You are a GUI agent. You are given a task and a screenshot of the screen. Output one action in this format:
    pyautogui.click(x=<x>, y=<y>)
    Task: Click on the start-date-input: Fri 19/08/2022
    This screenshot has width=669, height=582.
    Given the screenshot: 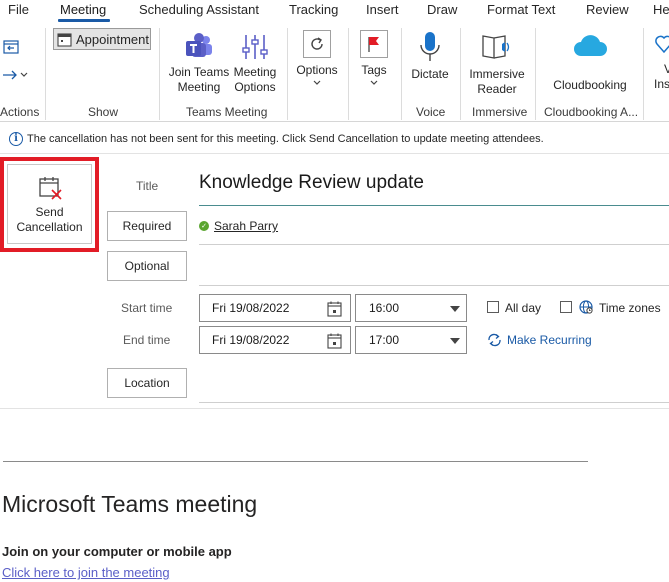 What is the action you would take?
    pyautogui.click(x=275, y=308)
    